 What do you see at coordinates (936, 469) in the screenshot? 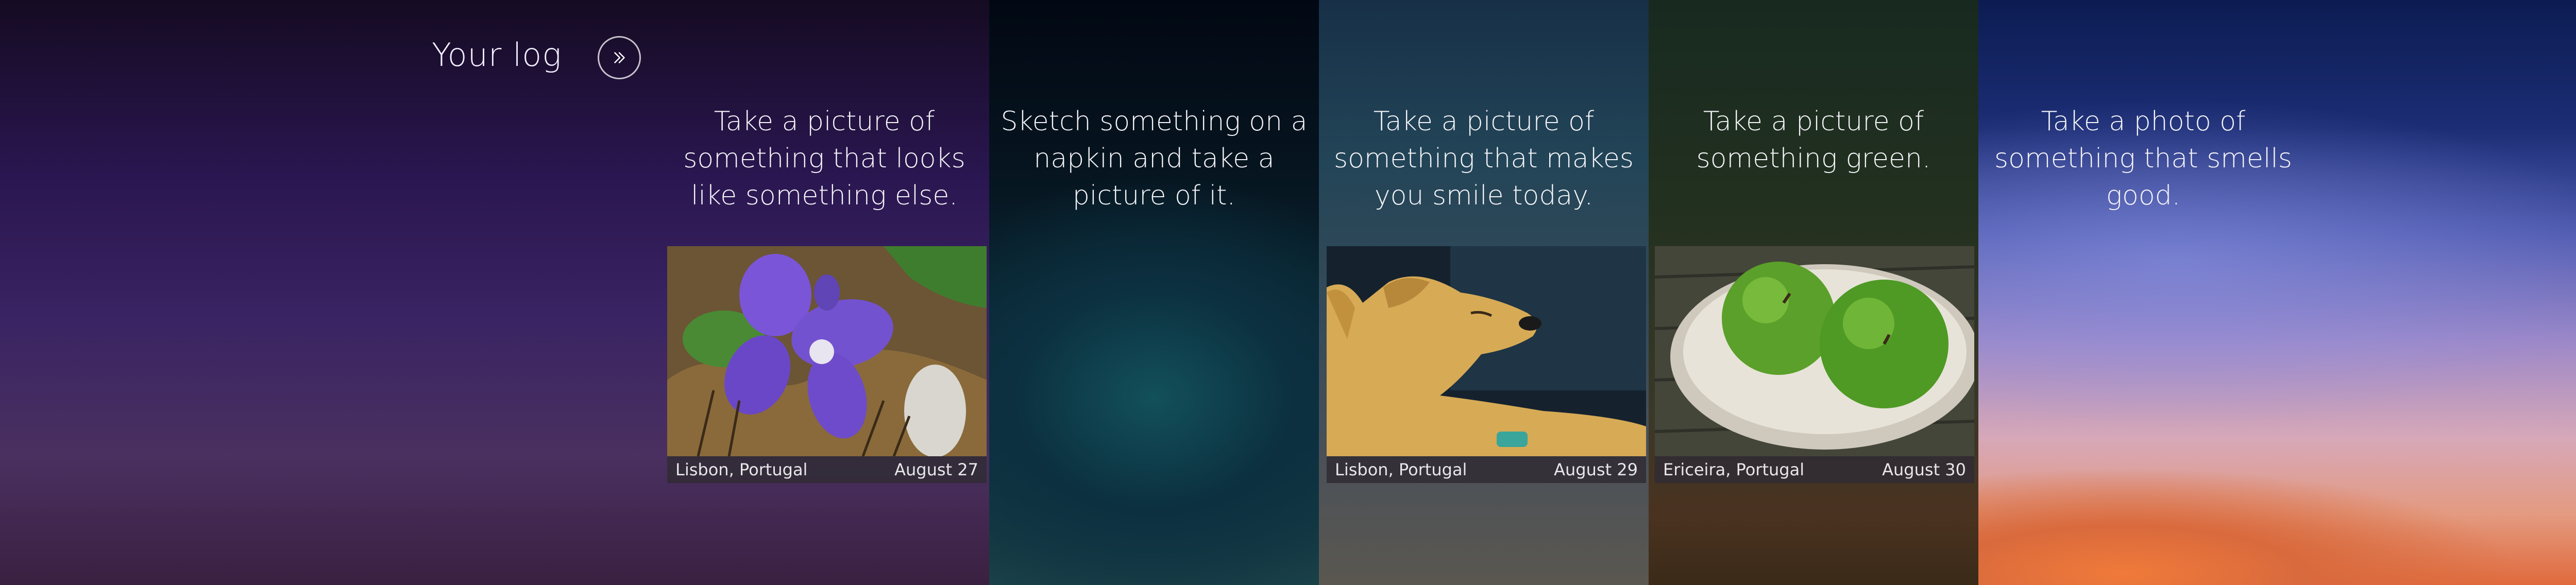
I see `entry-date: August 27` at bounding box center [936, 469].